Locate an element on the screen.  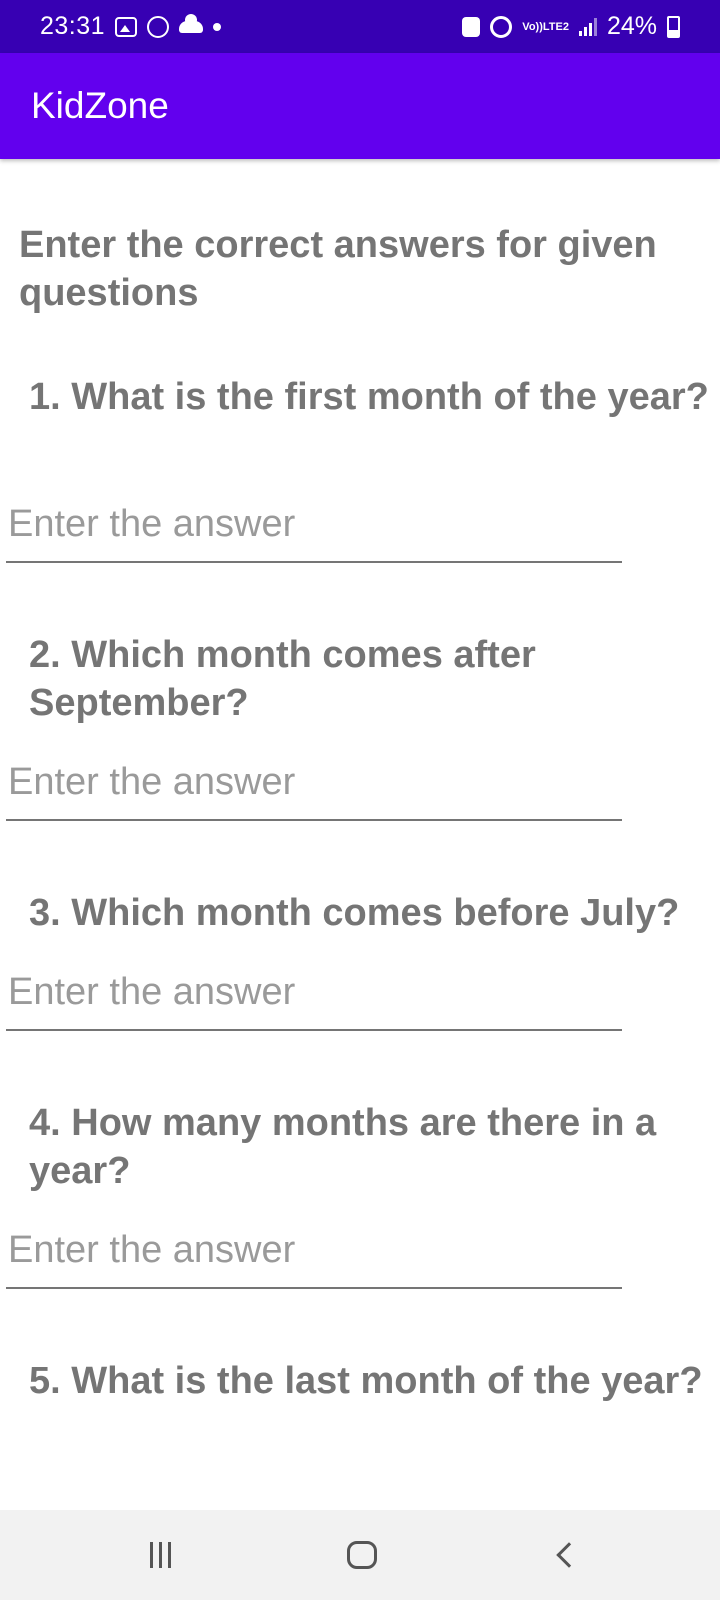
lock-icon is located at coordinates (471, 26).